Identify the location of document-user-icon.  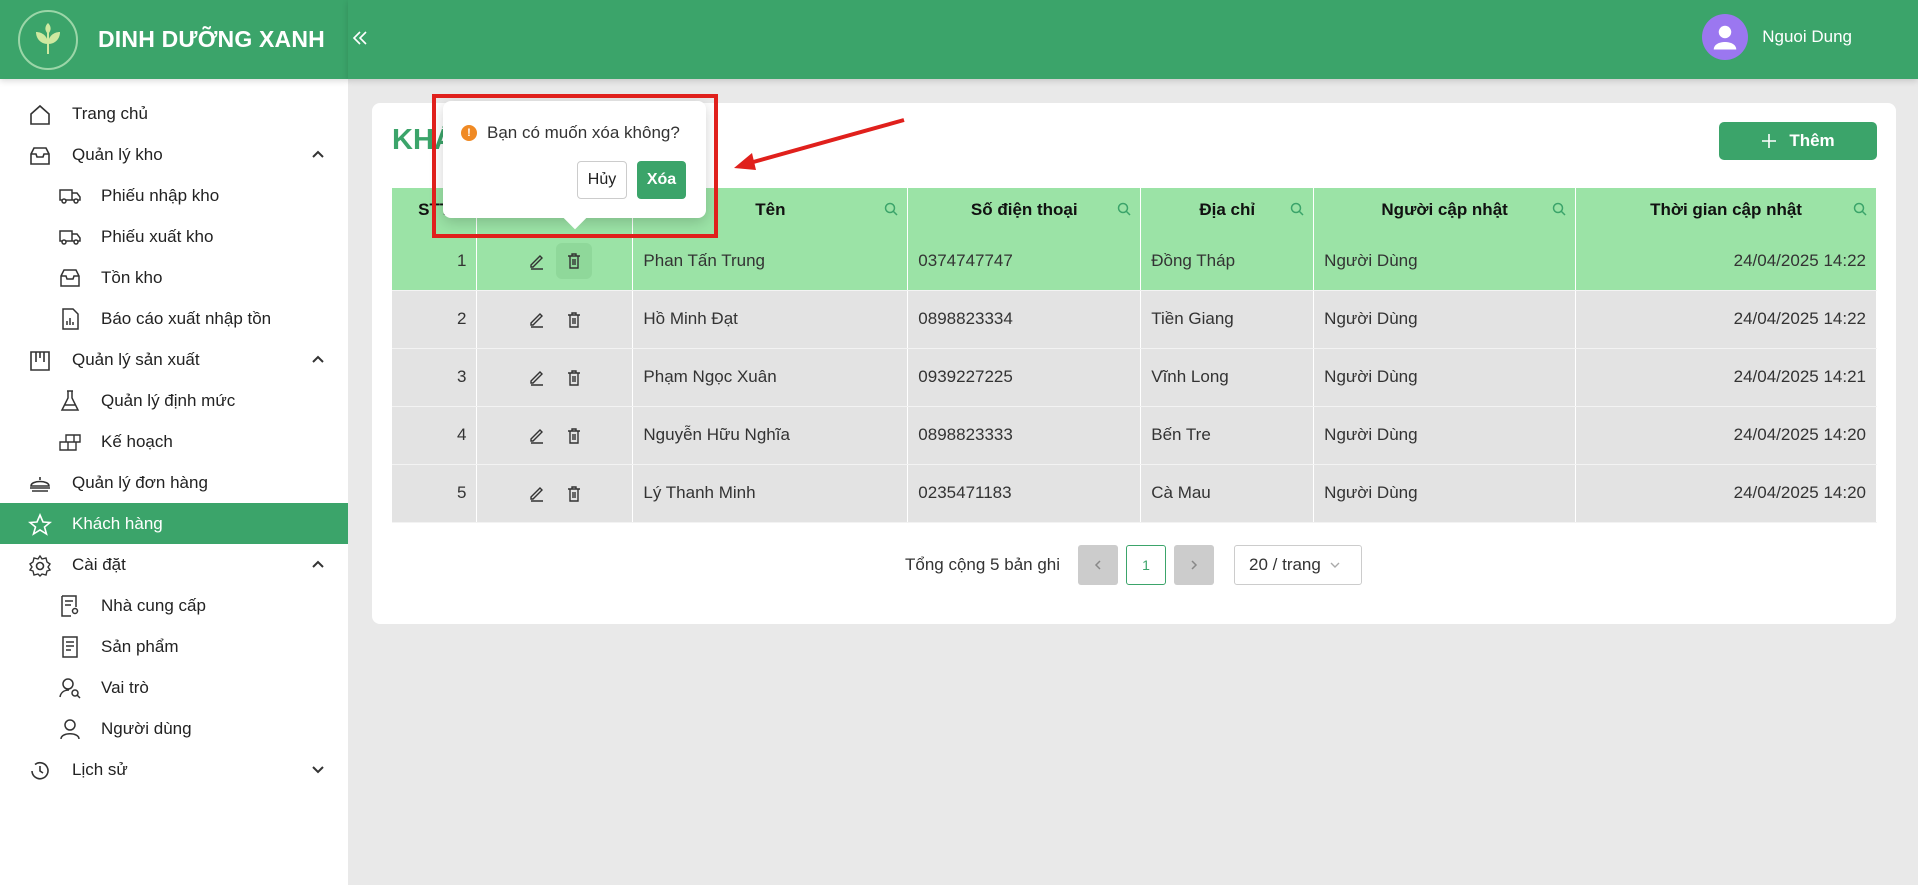
(70, 606).